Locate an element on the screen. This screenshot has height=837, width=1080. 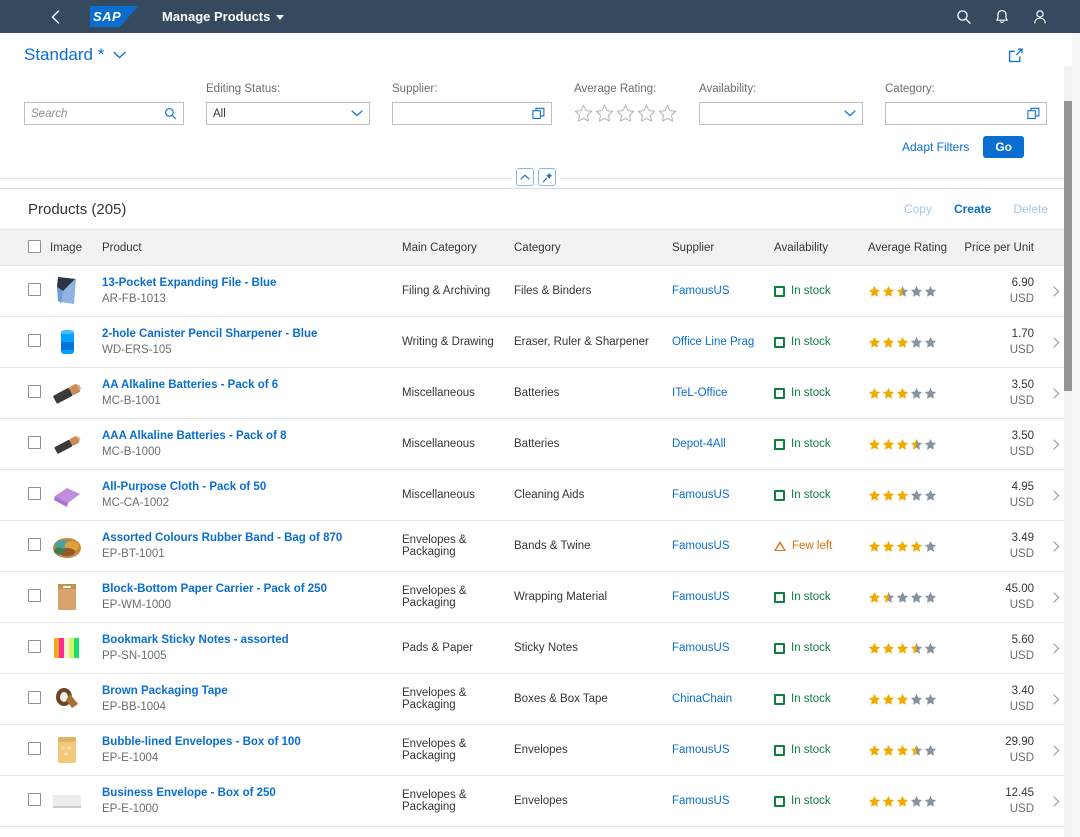
product-name-link: AAA Alkaline Batteries - Pack of 8 is located at coordinates (246, 436).